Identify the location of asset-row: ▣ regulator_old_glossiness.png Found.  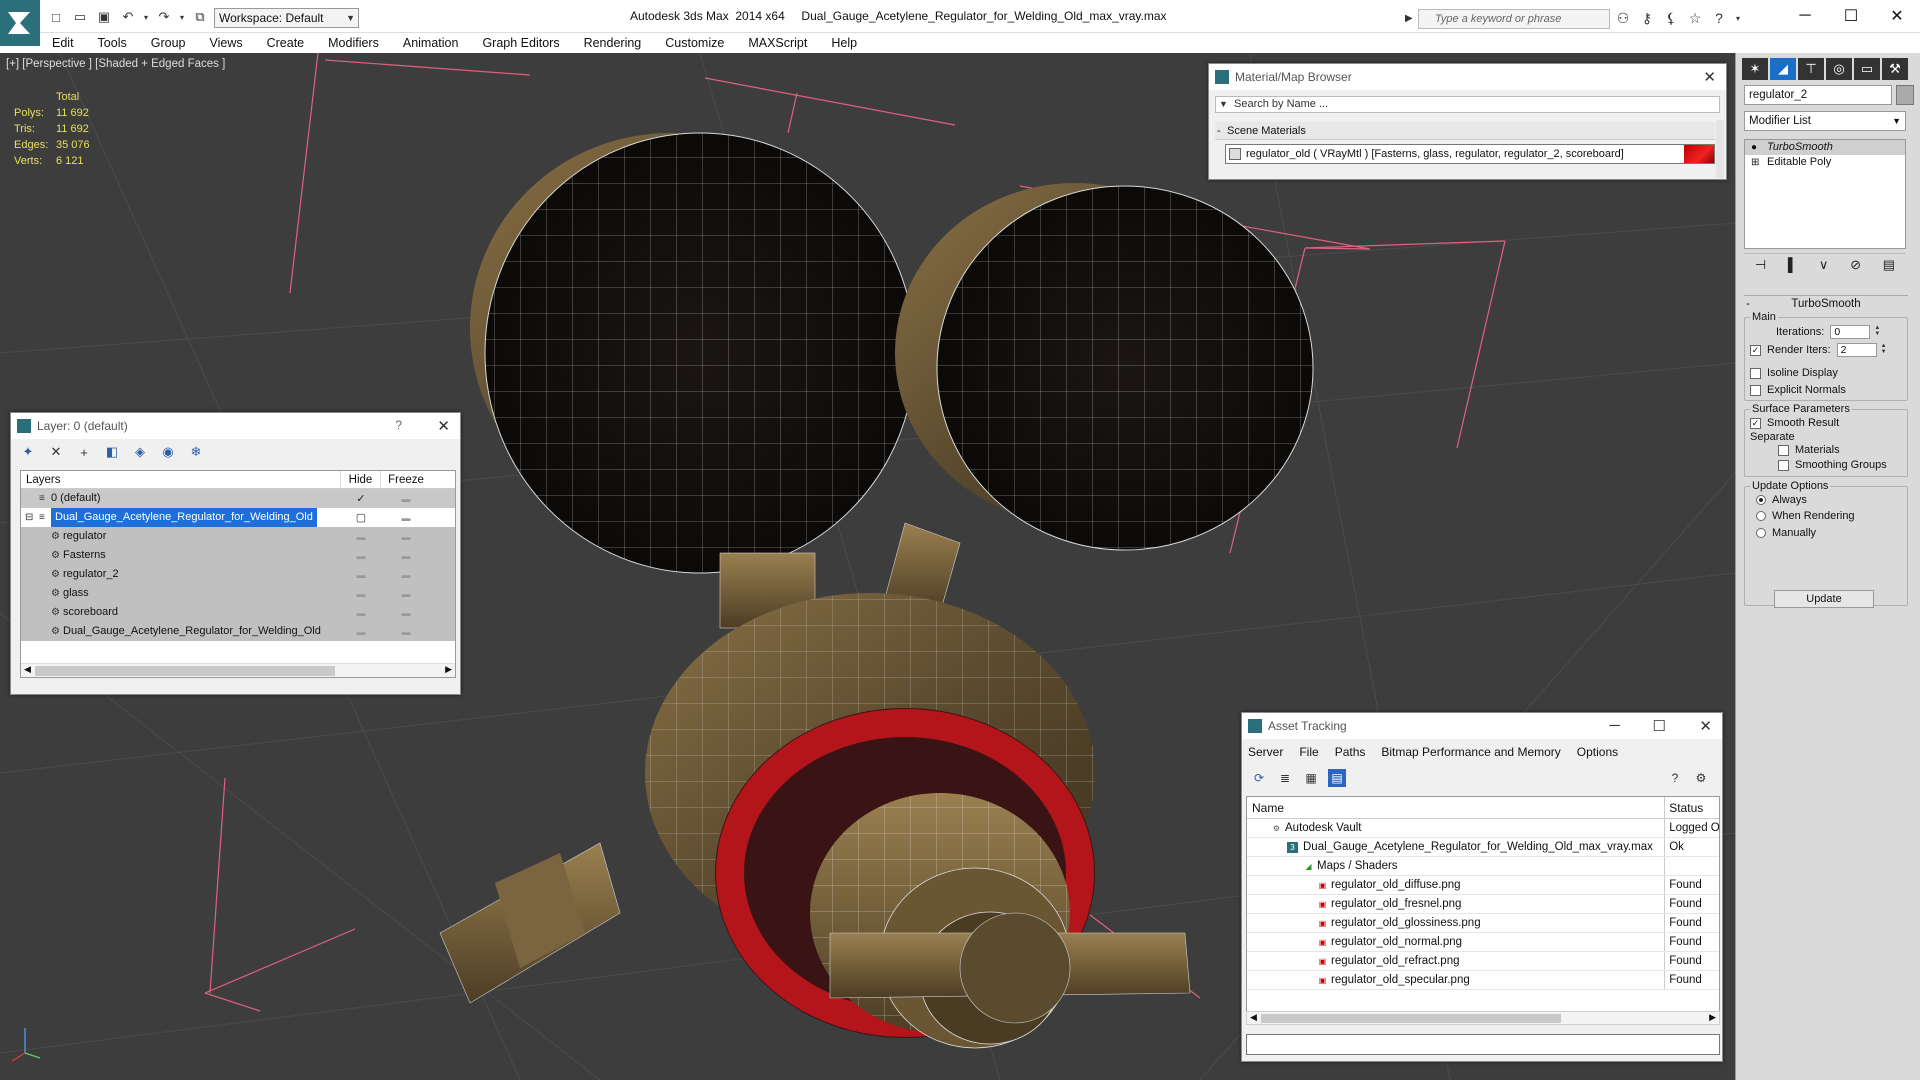
(1483, 923).